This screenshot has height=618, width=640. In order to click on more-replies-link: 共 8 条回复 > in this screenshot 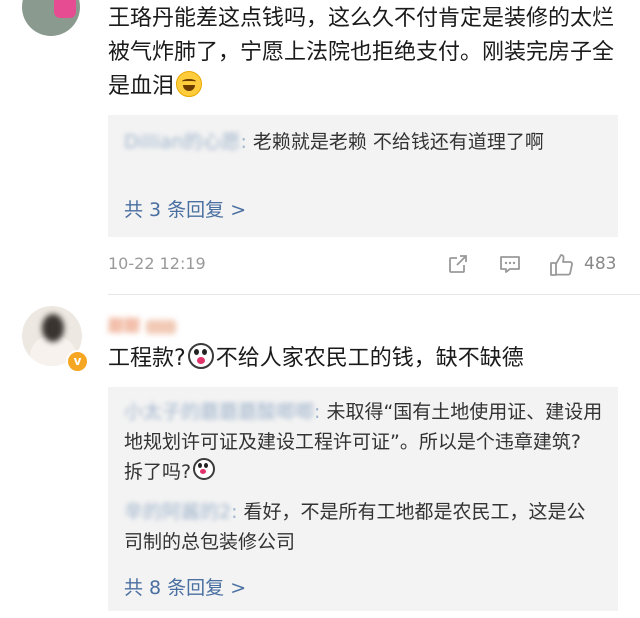, I will do `click(185, 586)`.